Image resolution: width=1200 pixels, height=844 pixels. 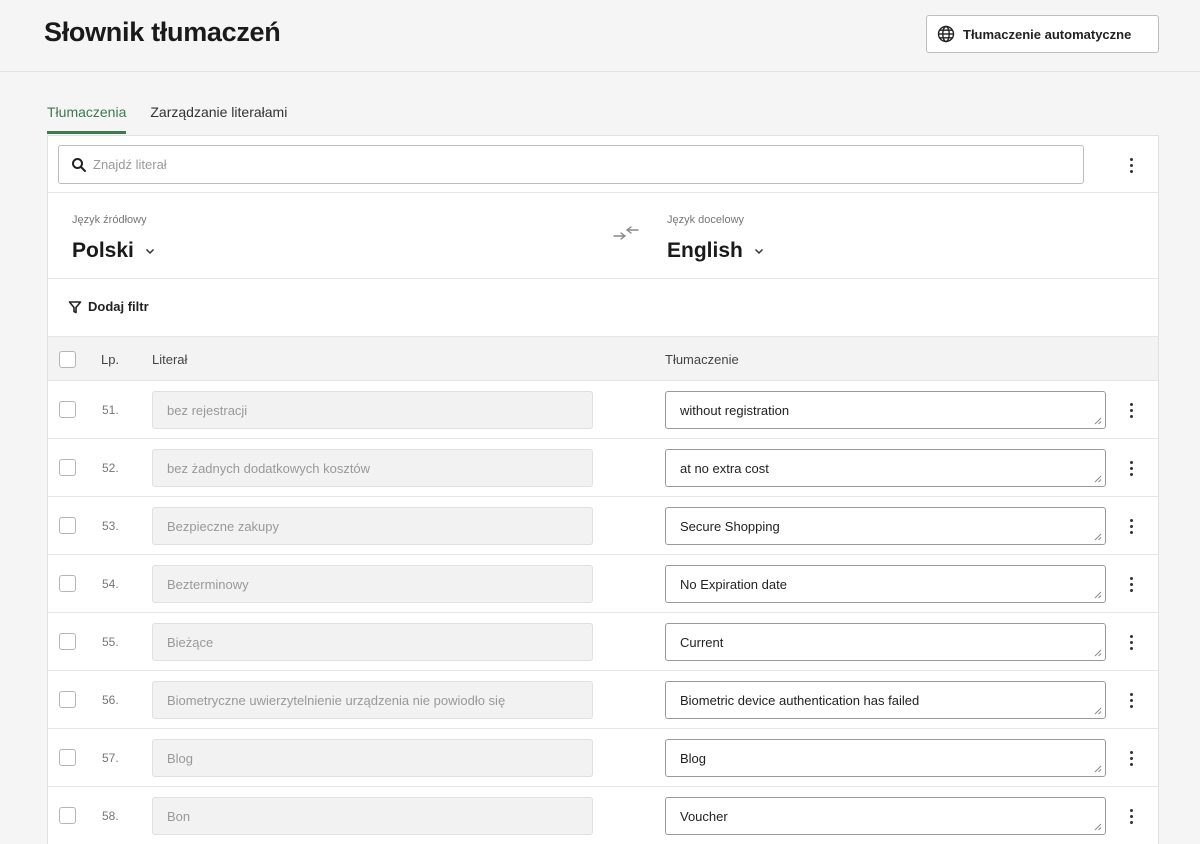 What do you see at coordinates (730, 526) in the screenshot?
I see `translation-value: Secure Shopping` at bounding box center [730, 526].